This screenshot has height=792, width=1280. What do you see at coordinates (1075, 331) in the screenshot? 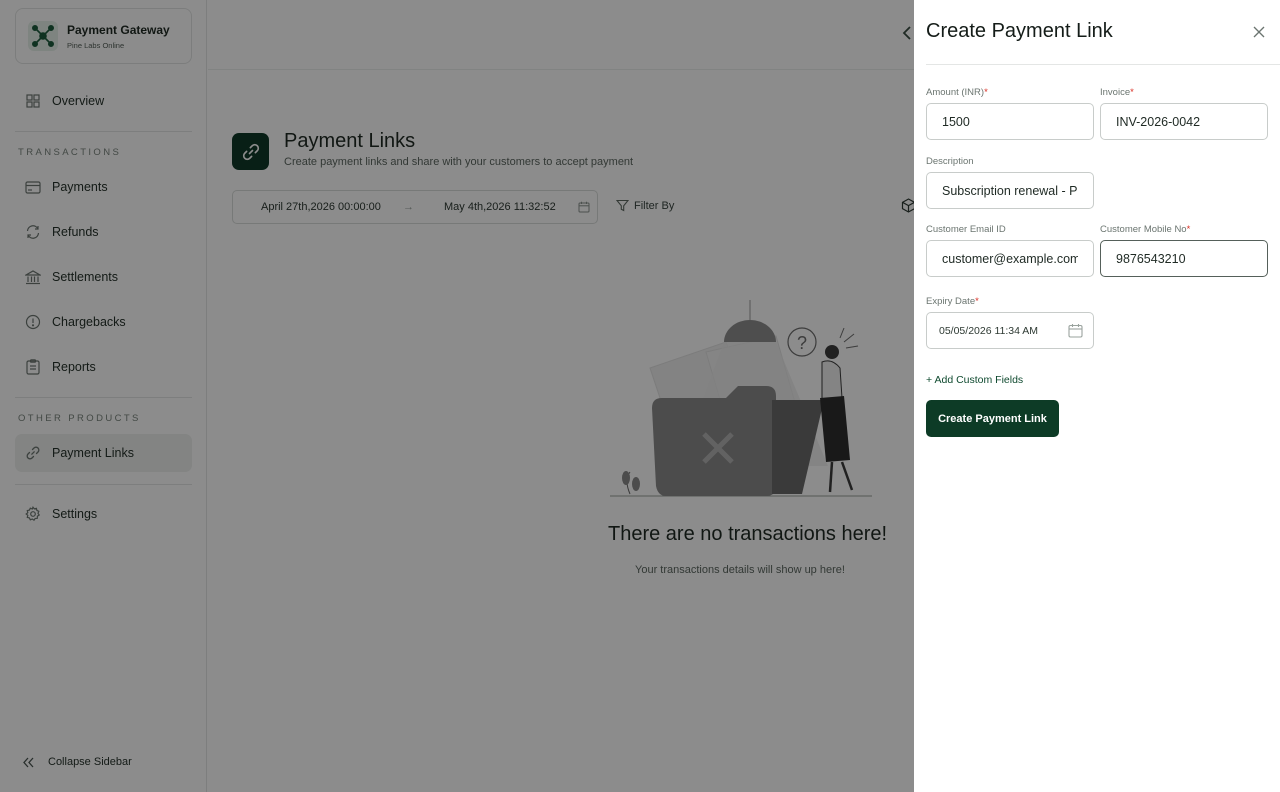
I see `calendar-icon` at bounding box center [1075, 331].